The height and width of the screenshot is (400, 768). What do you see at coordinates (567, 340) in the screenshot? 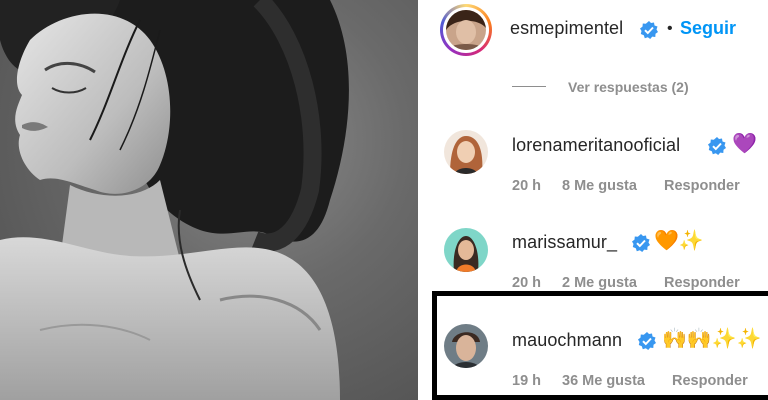
I see `comment-username: mauochmann` at bounding box center [567, 340].